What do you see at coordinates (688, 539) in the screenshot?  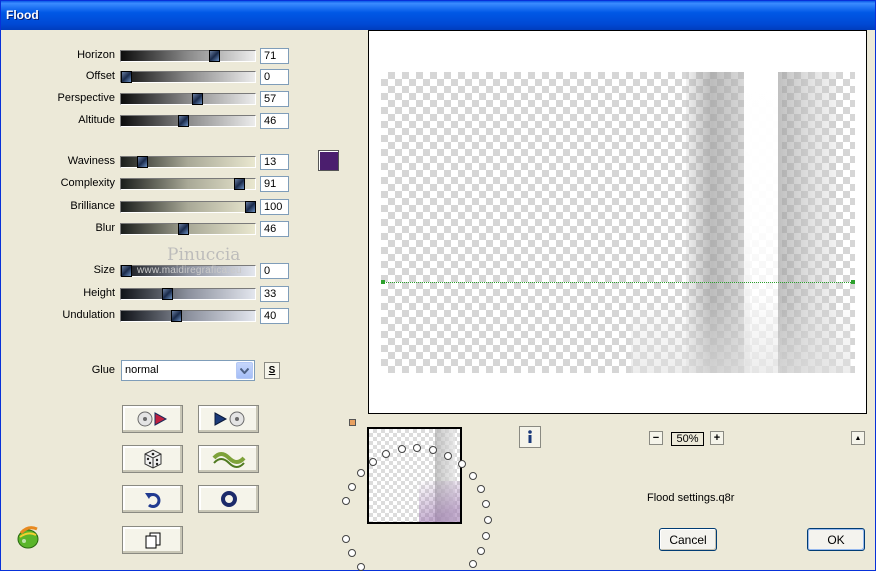 I see `cancel-button: Cancel` at bounding box center [688, 539].